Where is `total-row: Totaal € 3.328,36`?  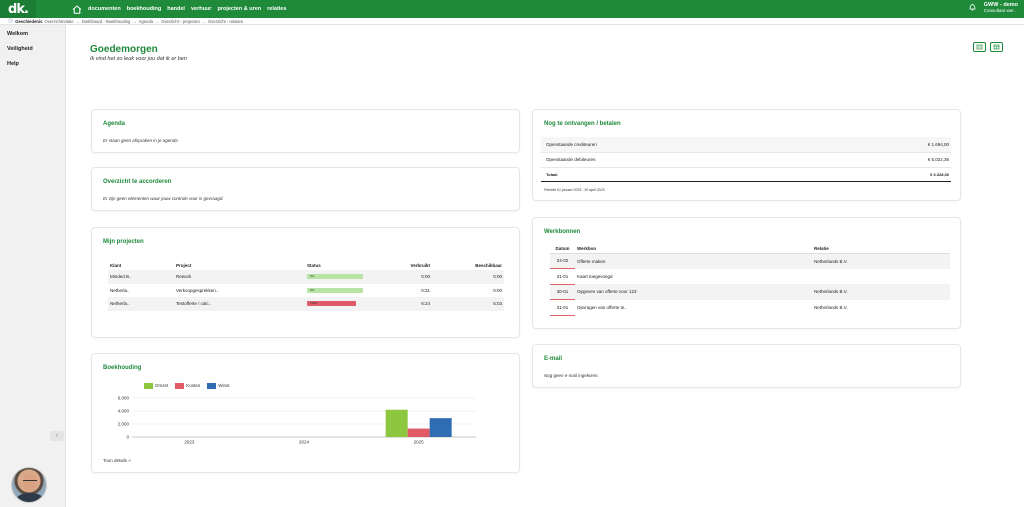
total-row: Totaal € 3.328,36 is located at coordinates (746, 174).